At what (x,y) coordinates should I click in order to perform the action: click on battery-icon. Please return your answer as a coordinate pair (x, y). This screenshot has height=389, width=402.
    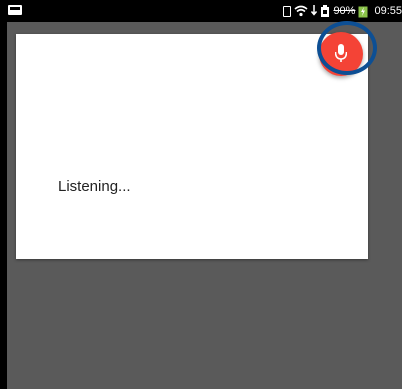
    Looking at the image, I should click on (325, 11).